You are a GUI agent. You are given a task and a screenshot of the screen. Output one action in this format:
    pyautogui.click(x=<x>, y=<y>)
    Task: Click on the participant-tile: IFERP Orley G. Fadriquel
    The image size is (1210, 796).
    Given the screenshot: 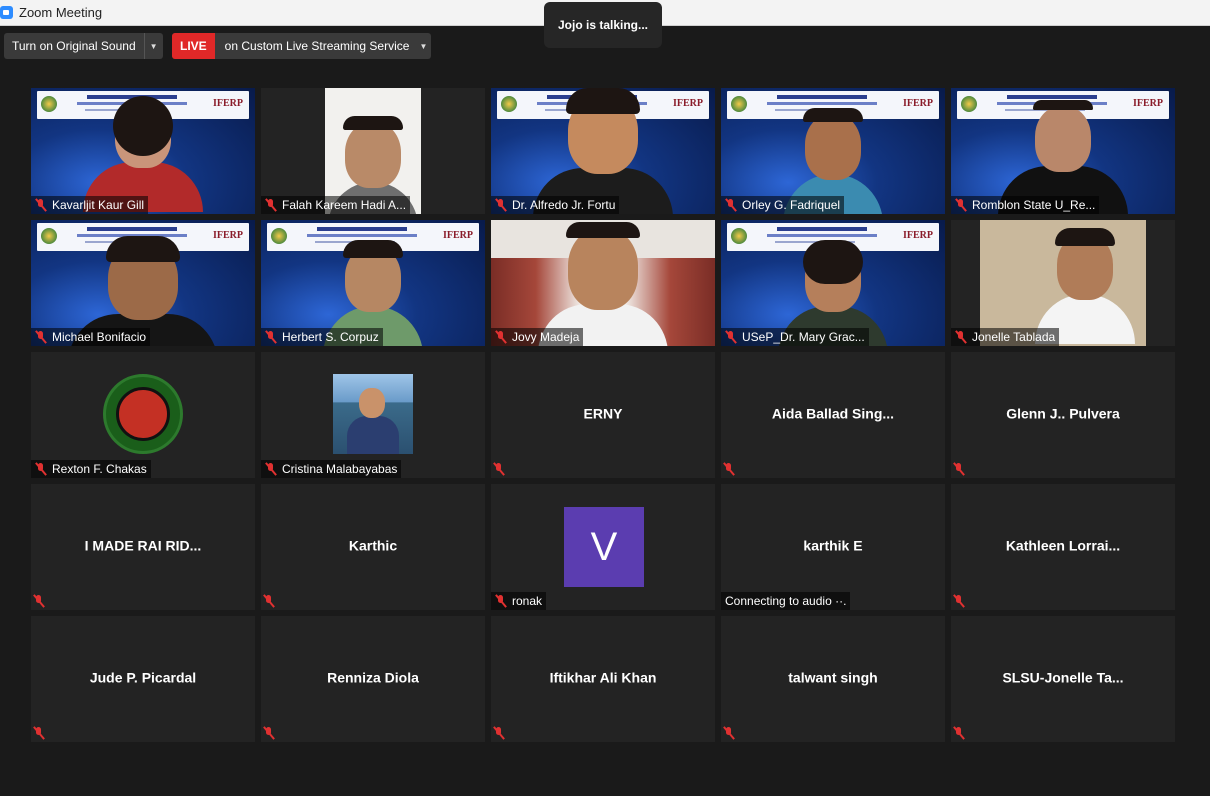 What is the action you would take?
    pyautogui.click(x=833, y=151)
    